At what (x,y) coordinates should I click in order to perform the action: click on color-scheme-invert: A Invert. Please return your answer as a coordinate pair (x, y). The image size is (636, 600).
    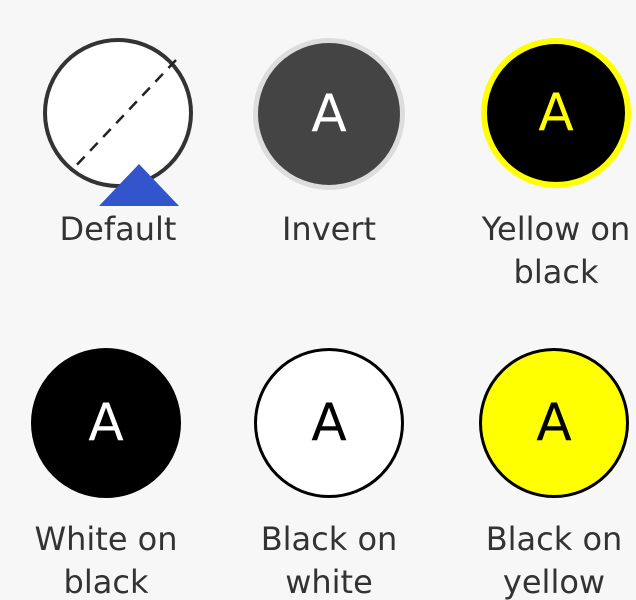
    Looking at the image, I should click on (329, 168).